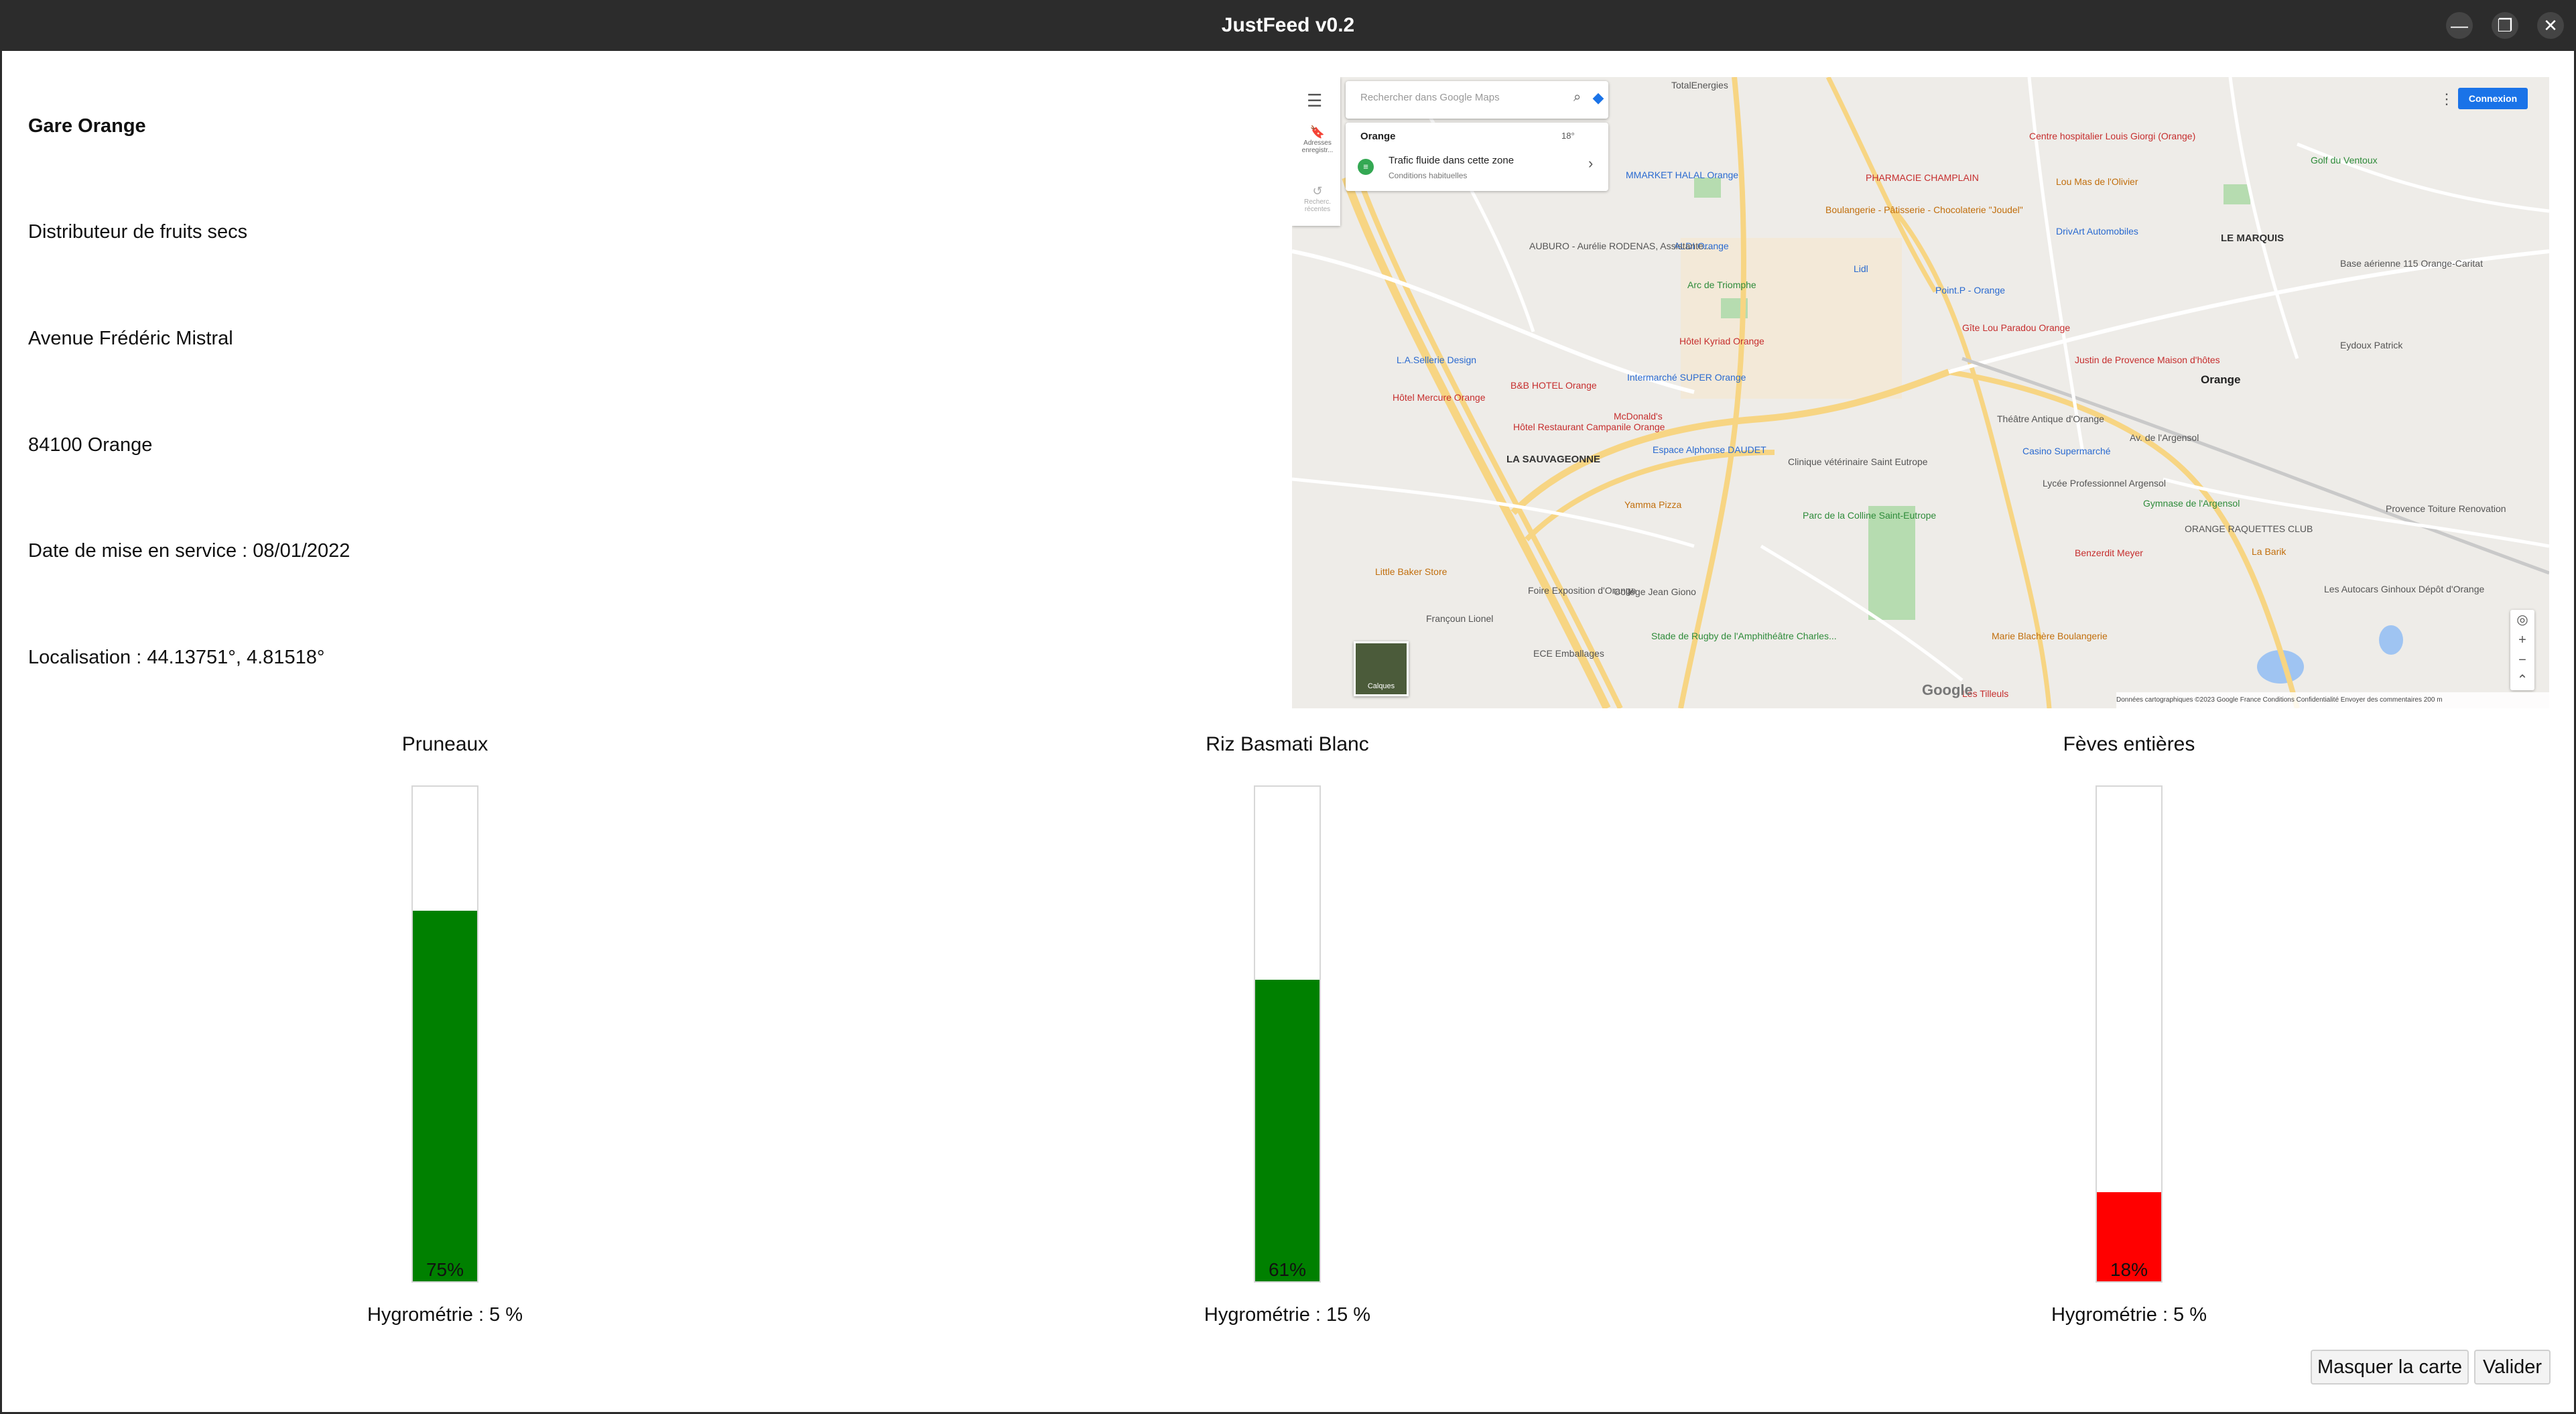 The width and height of the screenshot is (2576, 1414). I want to click on minimize-button: —, so click(2459, 25).